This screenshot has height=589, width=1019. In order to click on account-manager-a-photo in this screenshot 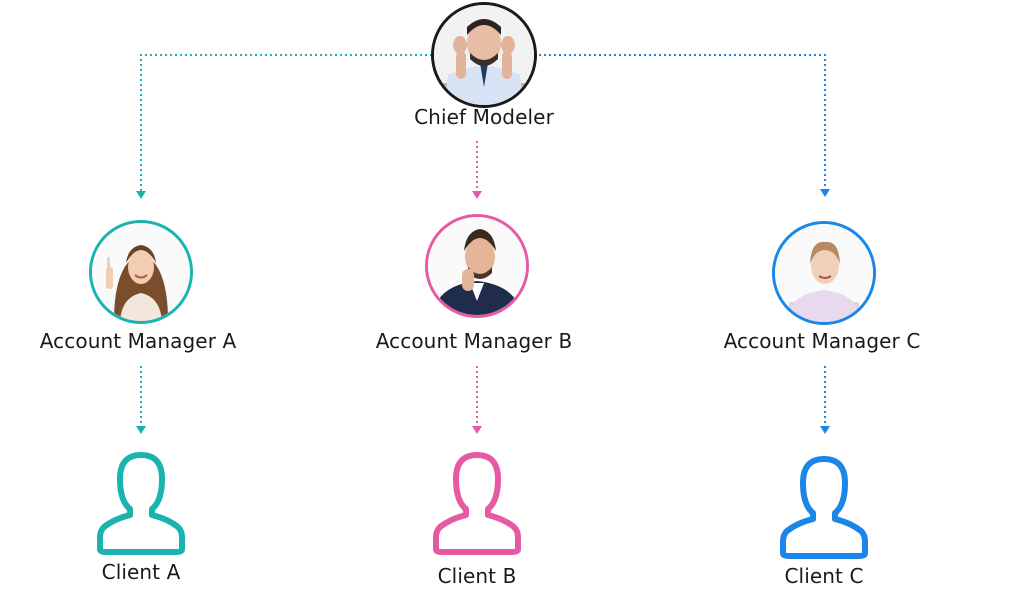, I will do `click(141, 272)`.